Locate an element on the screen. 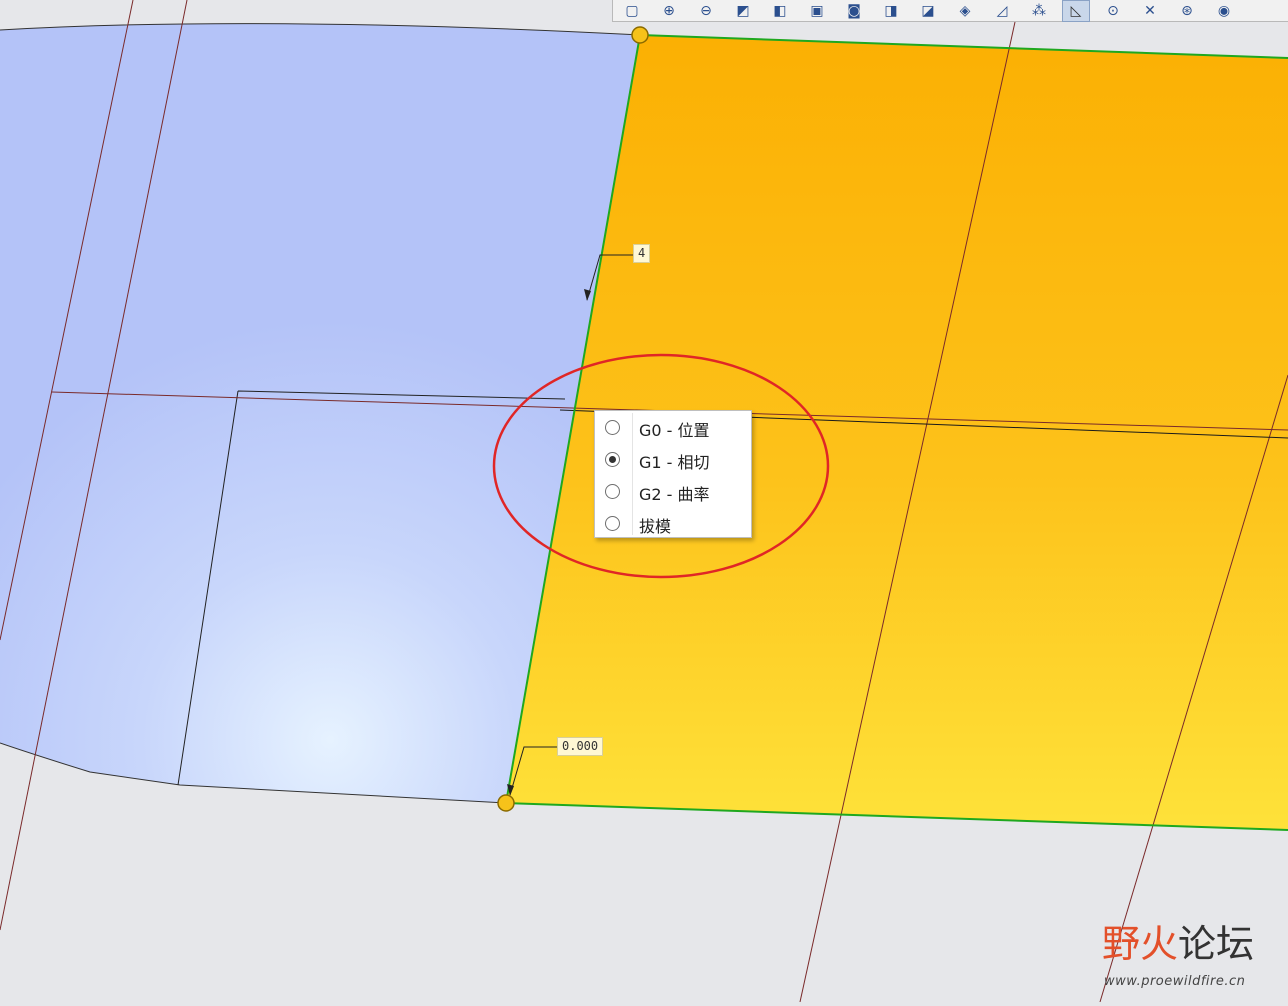  menu-item-label: 拔模 is located at coordinates (655, 526).